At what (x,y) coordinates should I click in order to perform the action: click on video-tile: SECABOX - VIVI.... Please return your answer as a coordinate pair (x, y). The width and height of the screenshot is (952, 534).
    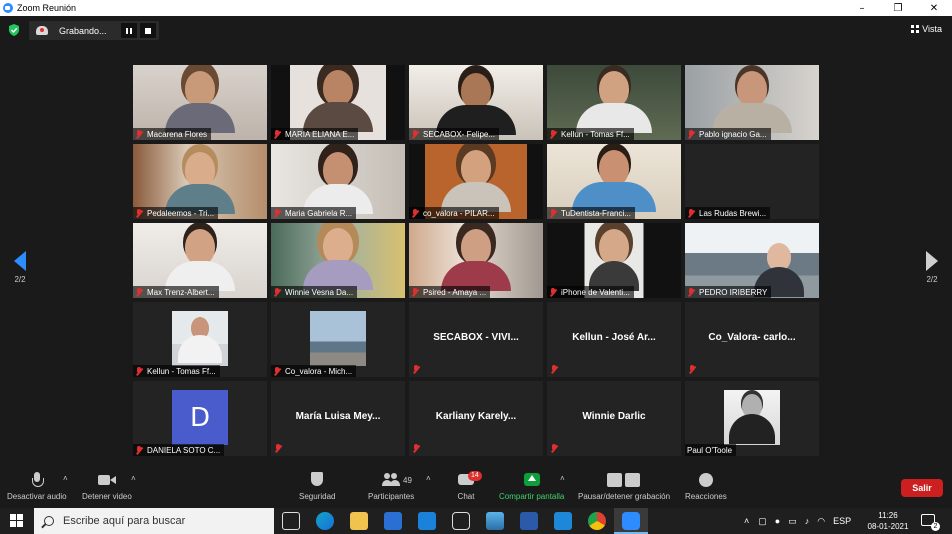
    Looking at the image, I should click on (476, 339).